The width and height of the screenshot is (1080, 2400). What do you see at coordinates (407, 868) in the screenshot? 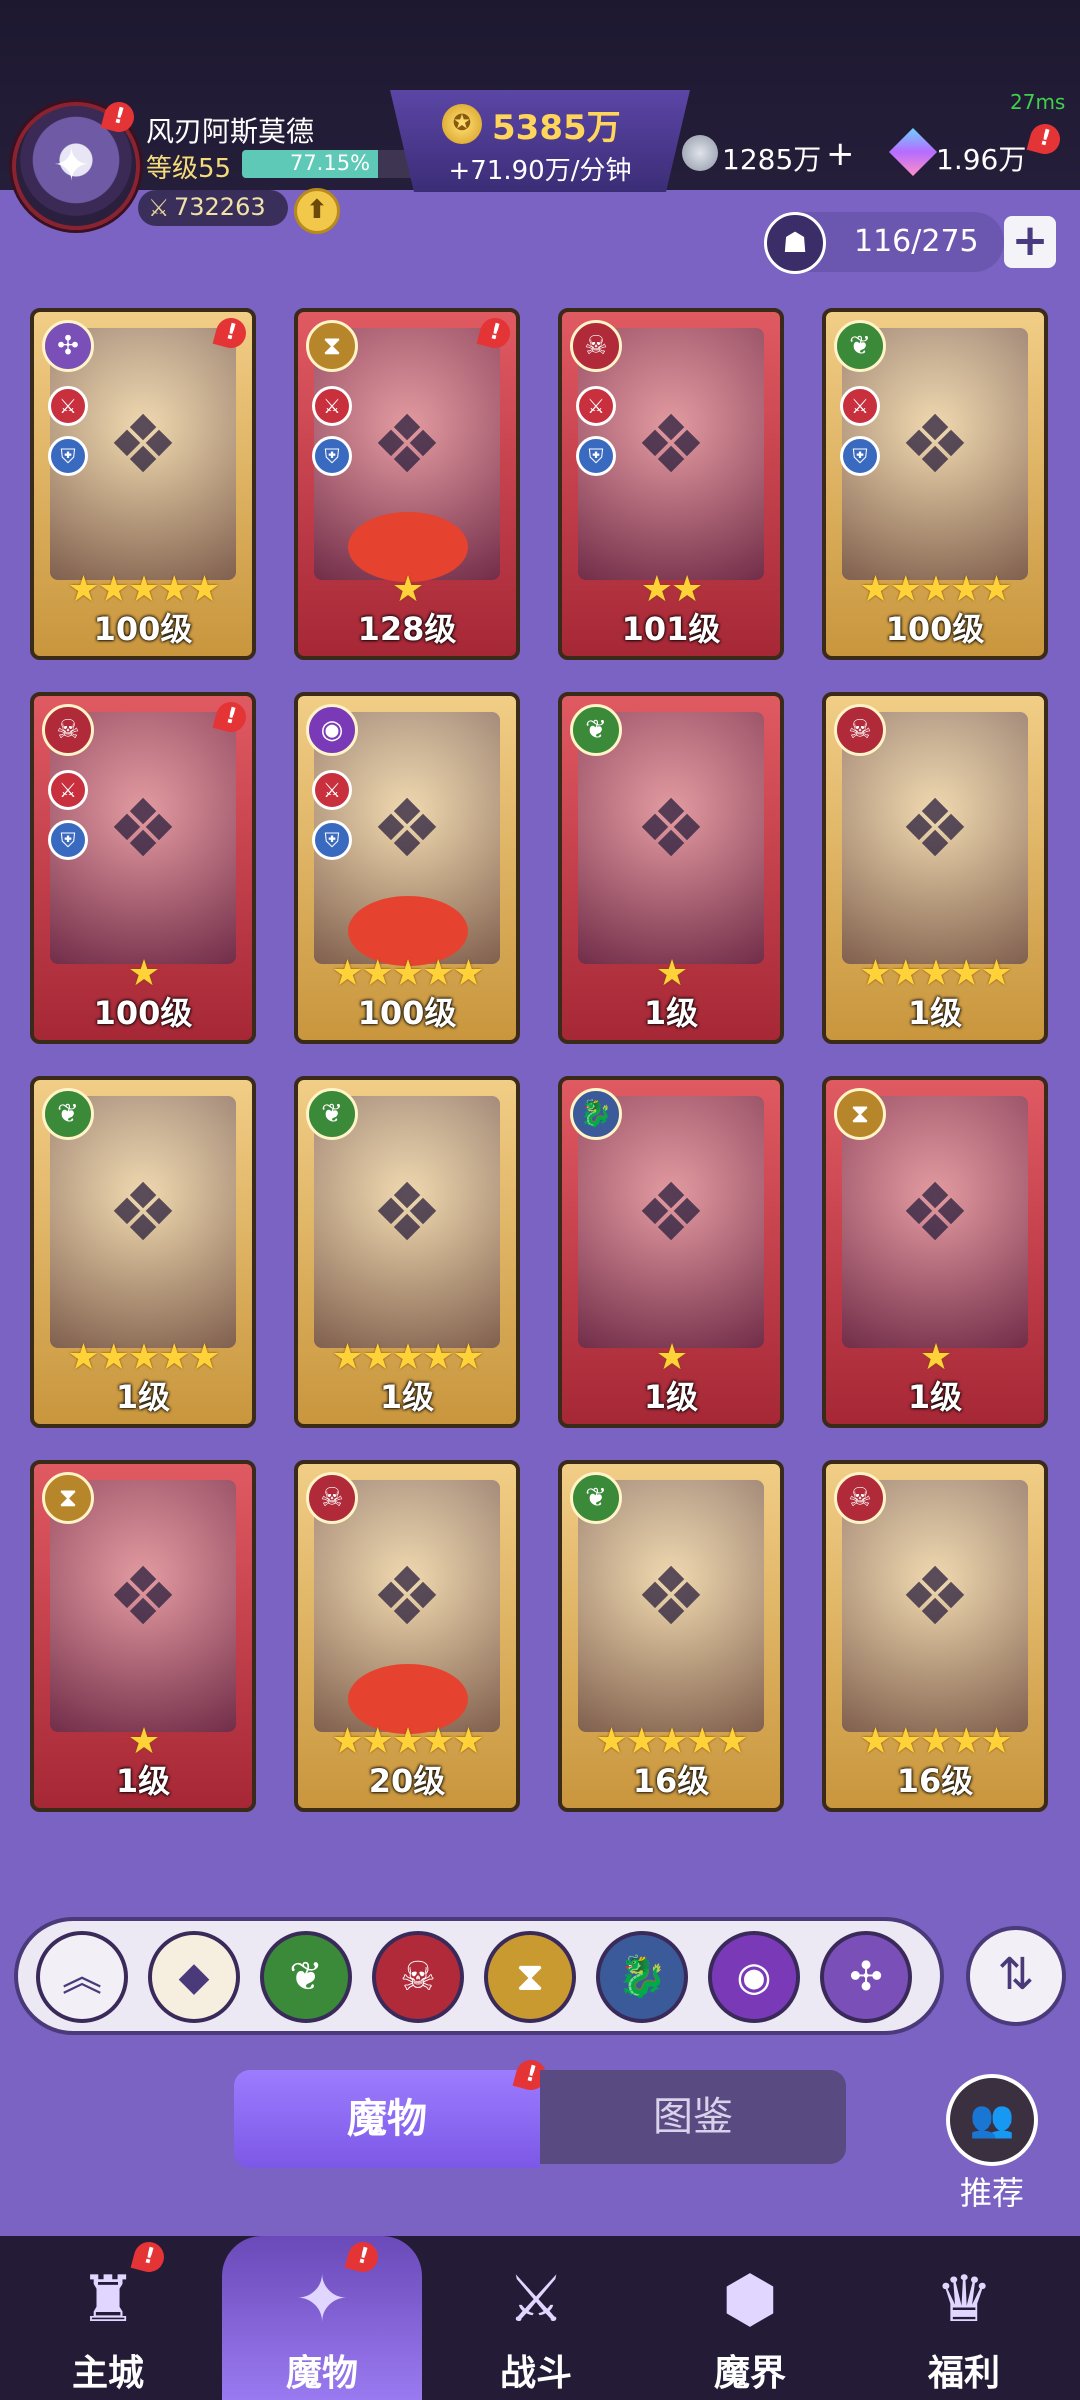
I see `monster-card: ❖ ◉ ⚔ ⛨ ★★★★★ 100级` at bounding box center [407, 868].